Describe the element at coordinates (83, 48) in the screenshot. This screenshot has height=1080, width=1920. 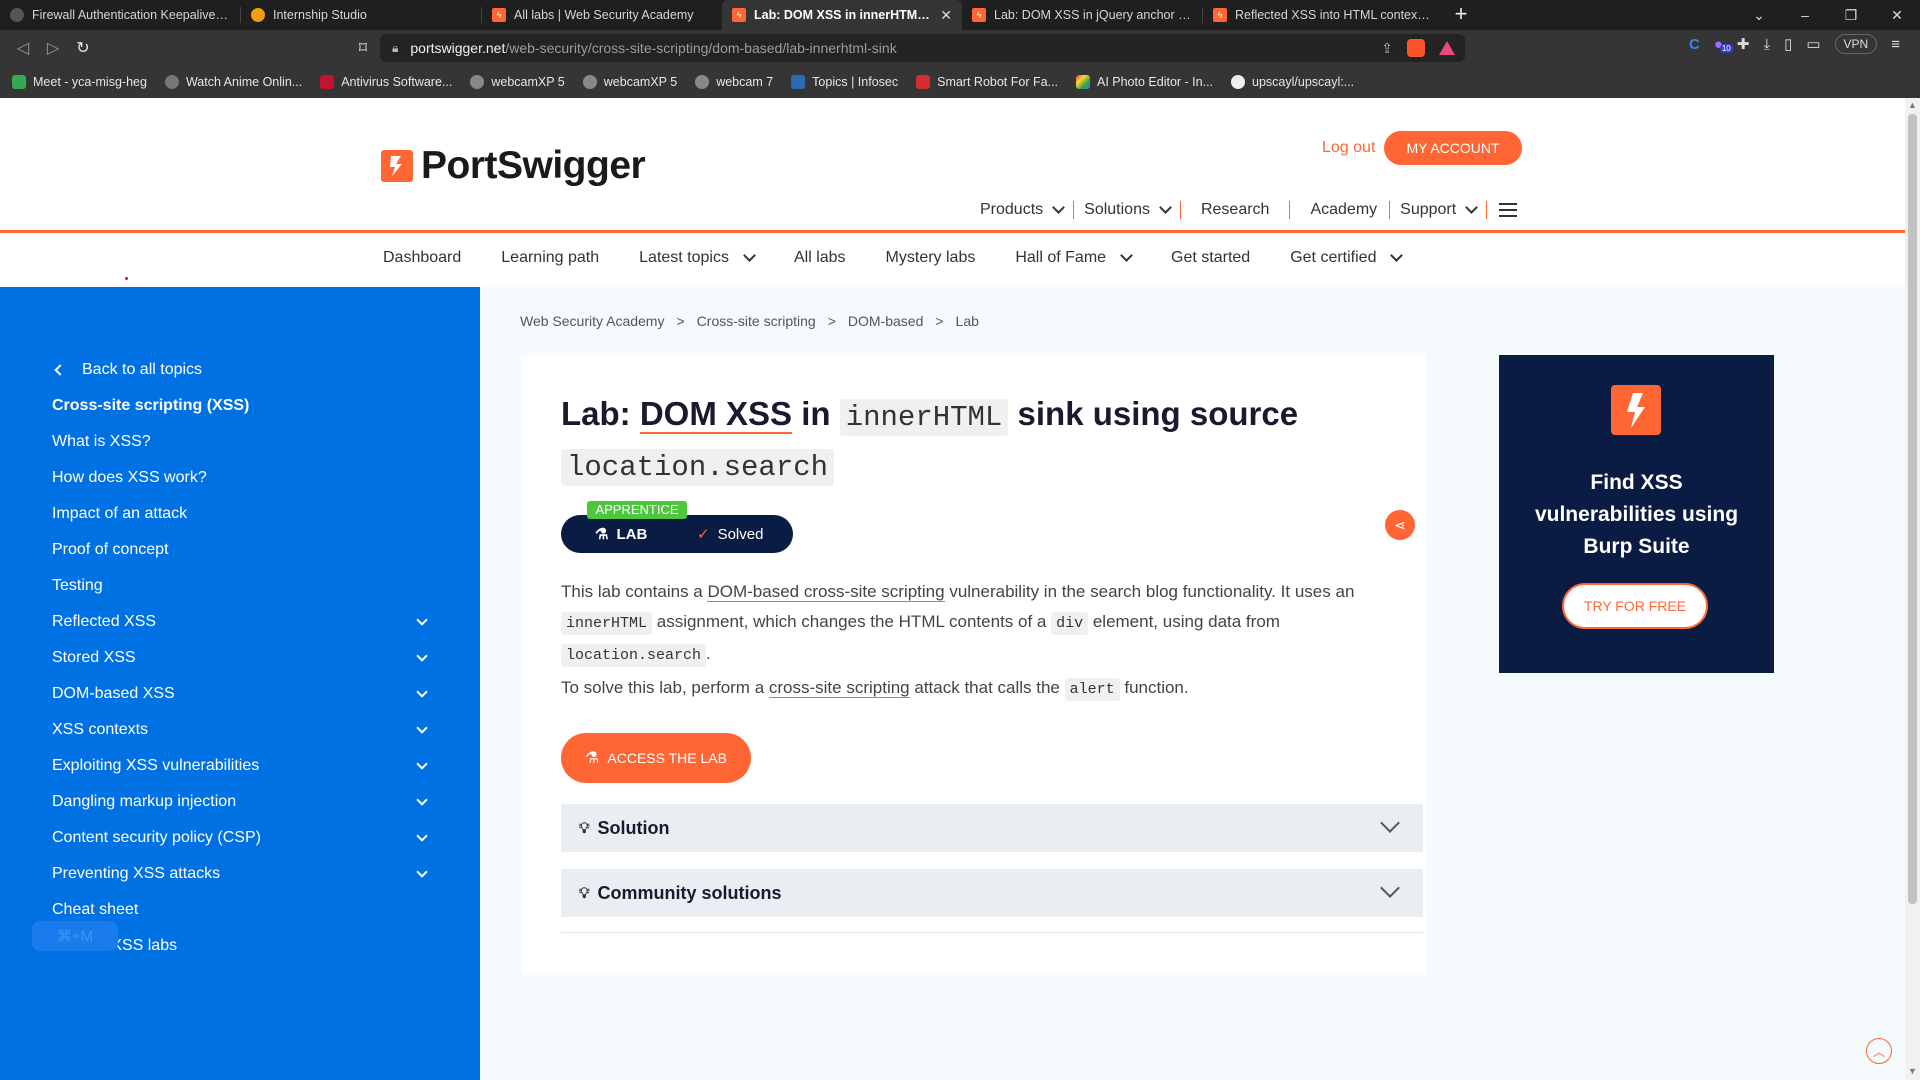
I see `reload-icon: ↻` at that location.